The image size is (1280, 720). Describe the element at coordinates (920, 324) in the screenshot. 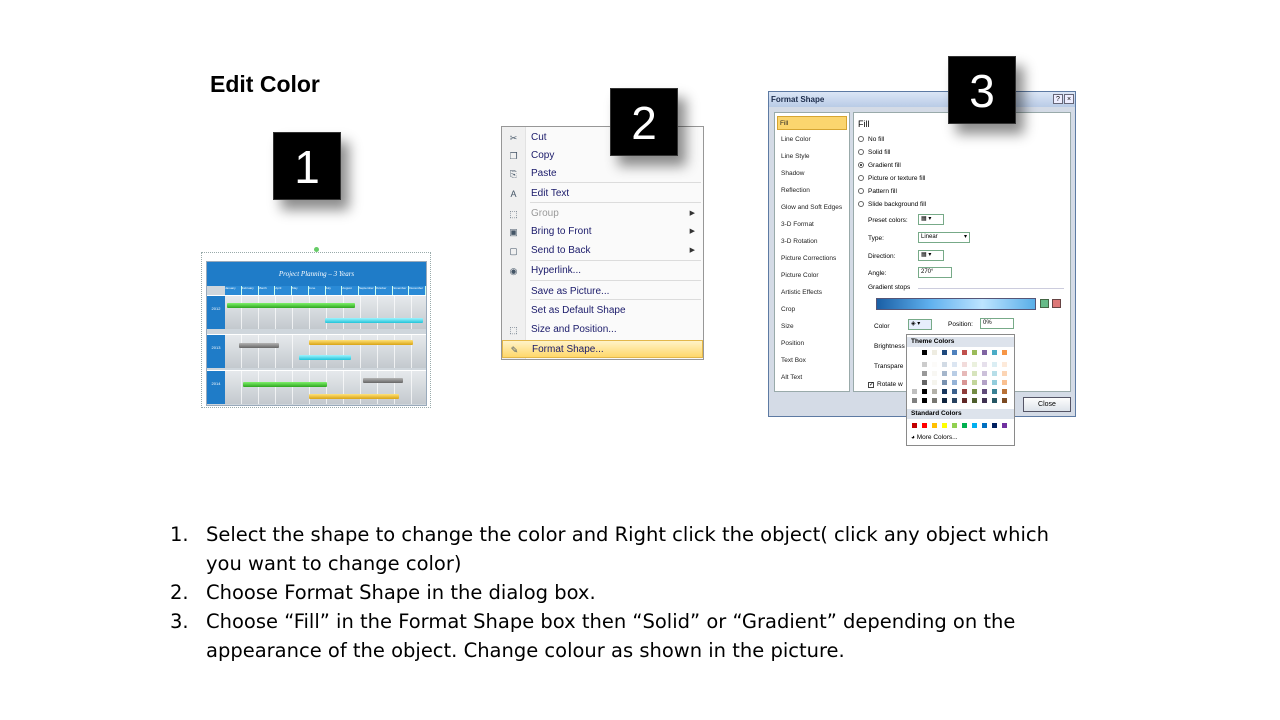

I see `color-picker-button: ◈ ▾` at that location.